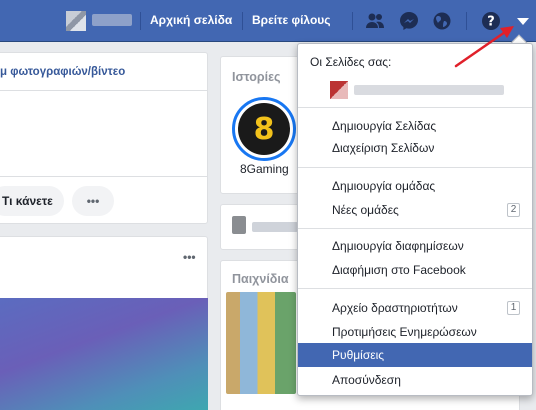 Image resolution: width=536 pixels, height=410 pixels. I want to click on photo-video-tab: μ φωτογραφιών/βίντεο, so click(62, 72).